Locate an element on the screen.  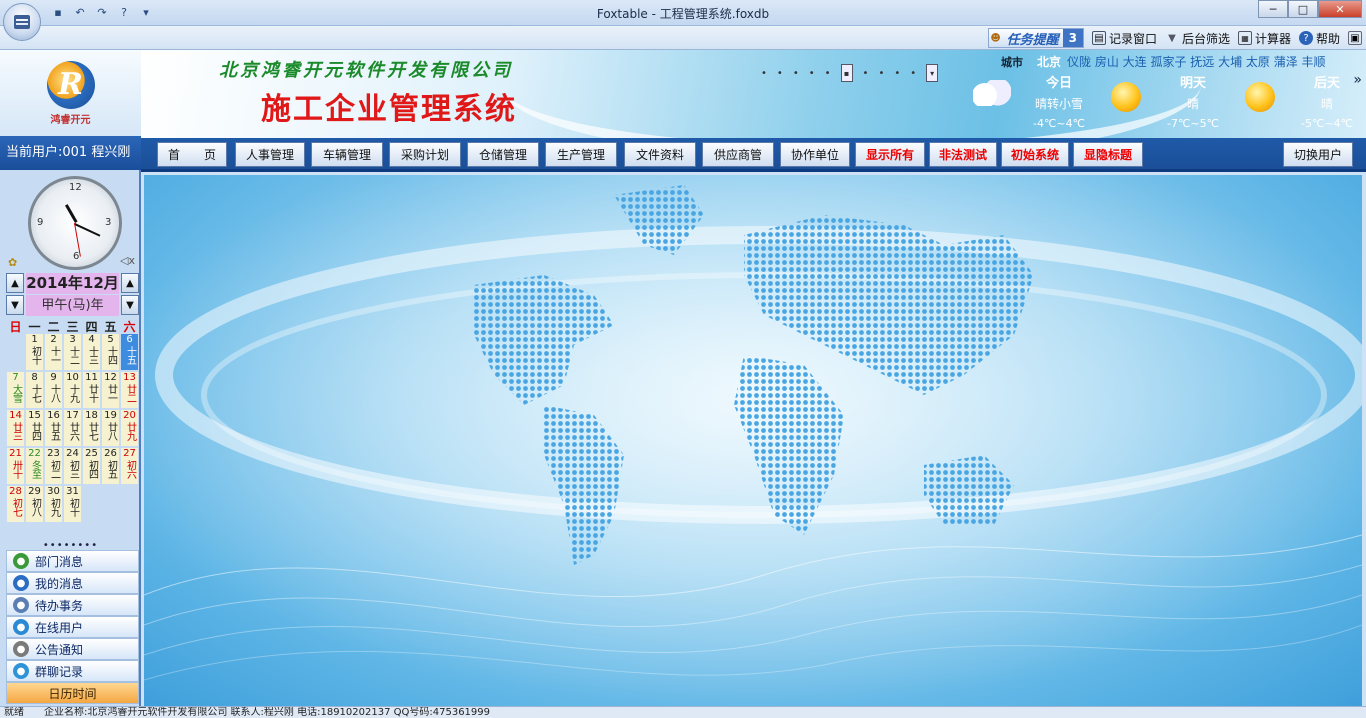
calendar-lunar-date: 十八 is located at coordinates (54, 393).